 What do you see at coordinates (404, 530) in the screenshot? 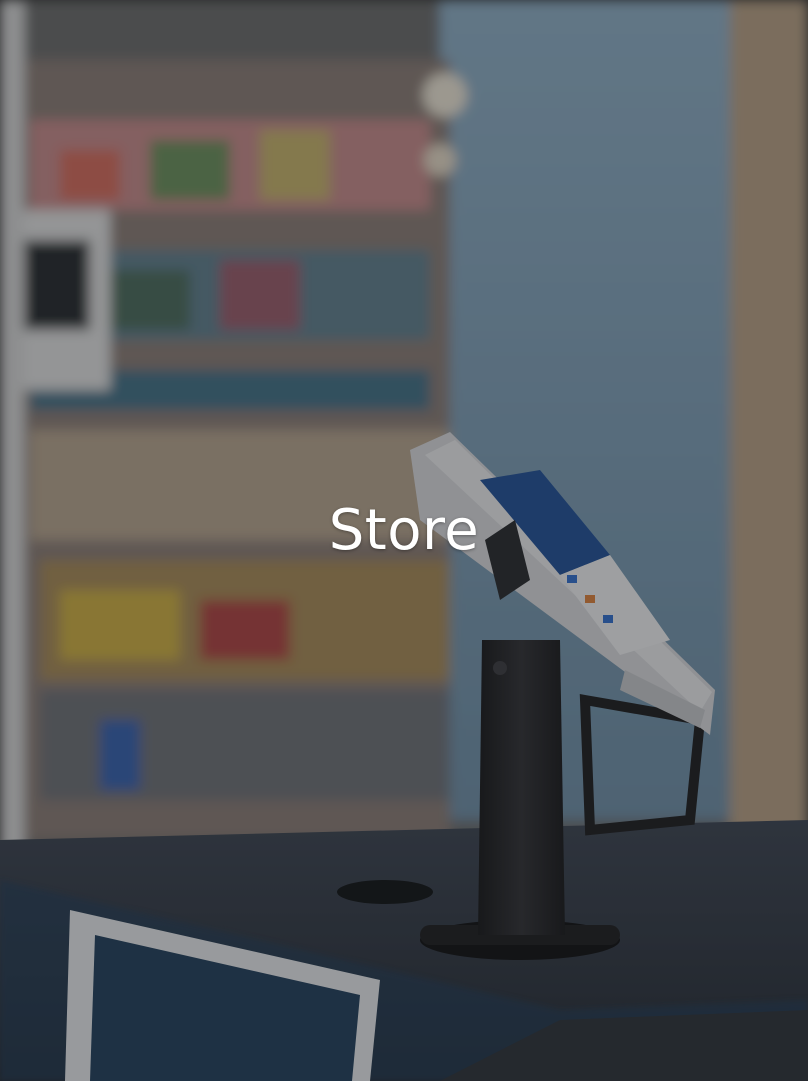
I see `banner-title: Store` at bounding box center [404, 530].